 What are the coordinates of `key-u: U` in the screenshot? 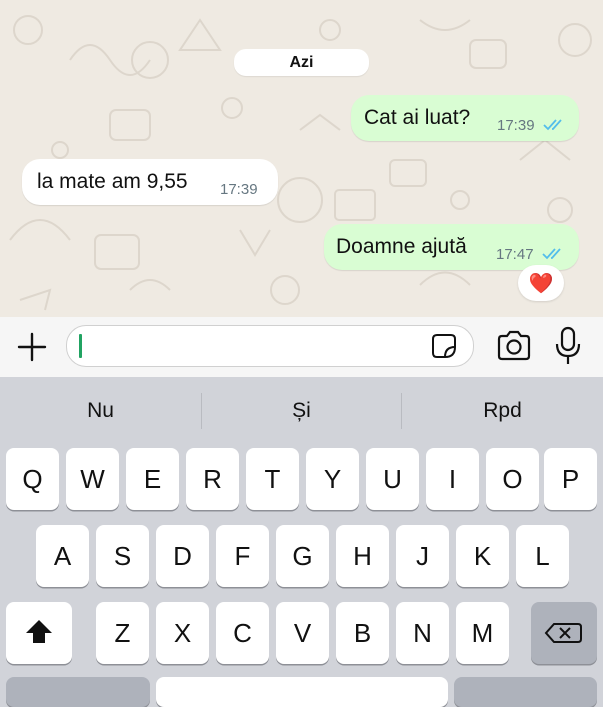 It's located at (392, 479).